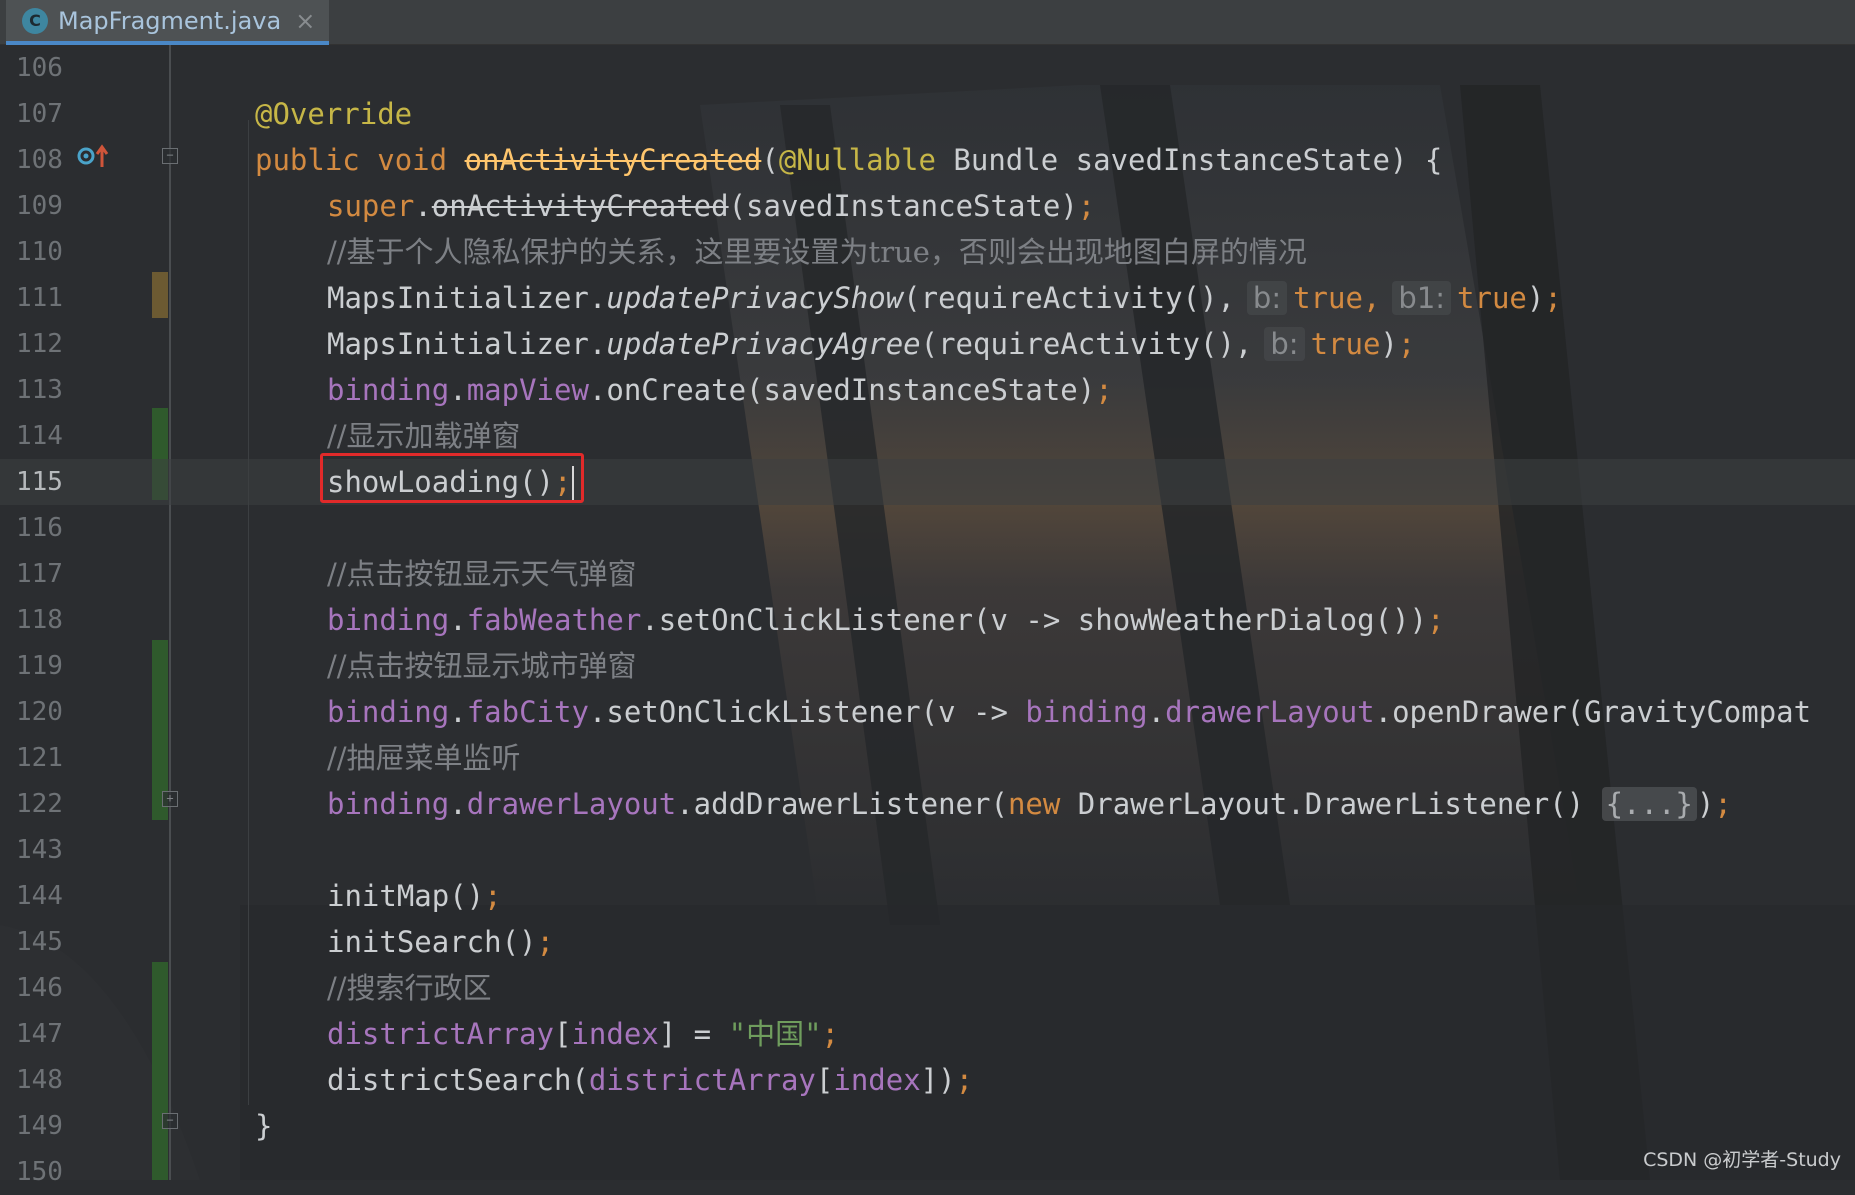 The width and height of the screenshot is (1855, 1195). I want to click on line-number: 108, so click(39, 160).